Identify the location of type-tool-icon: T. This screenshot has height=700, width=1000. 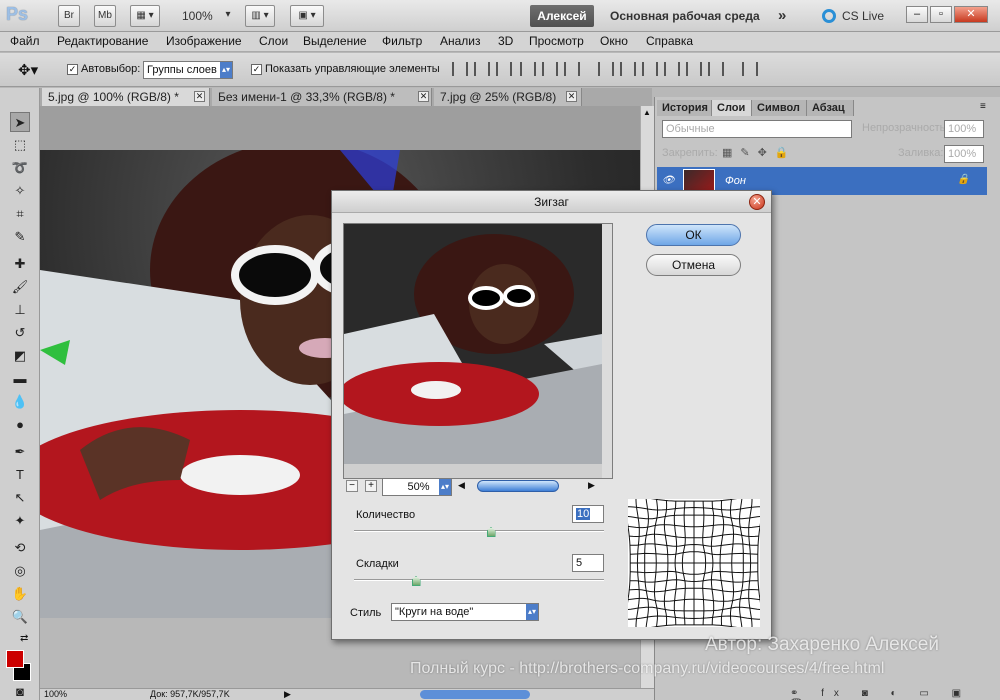
(20, 475).